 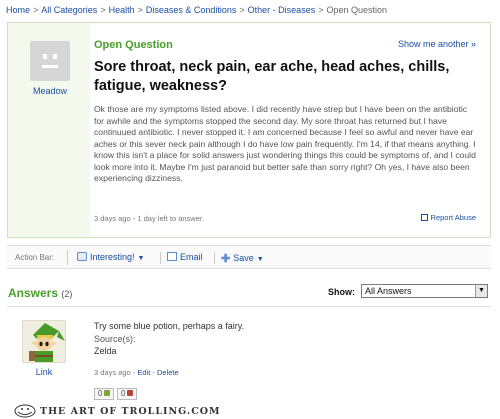 I want to click on thumbs-down-icon, so click(x=130, y=393).